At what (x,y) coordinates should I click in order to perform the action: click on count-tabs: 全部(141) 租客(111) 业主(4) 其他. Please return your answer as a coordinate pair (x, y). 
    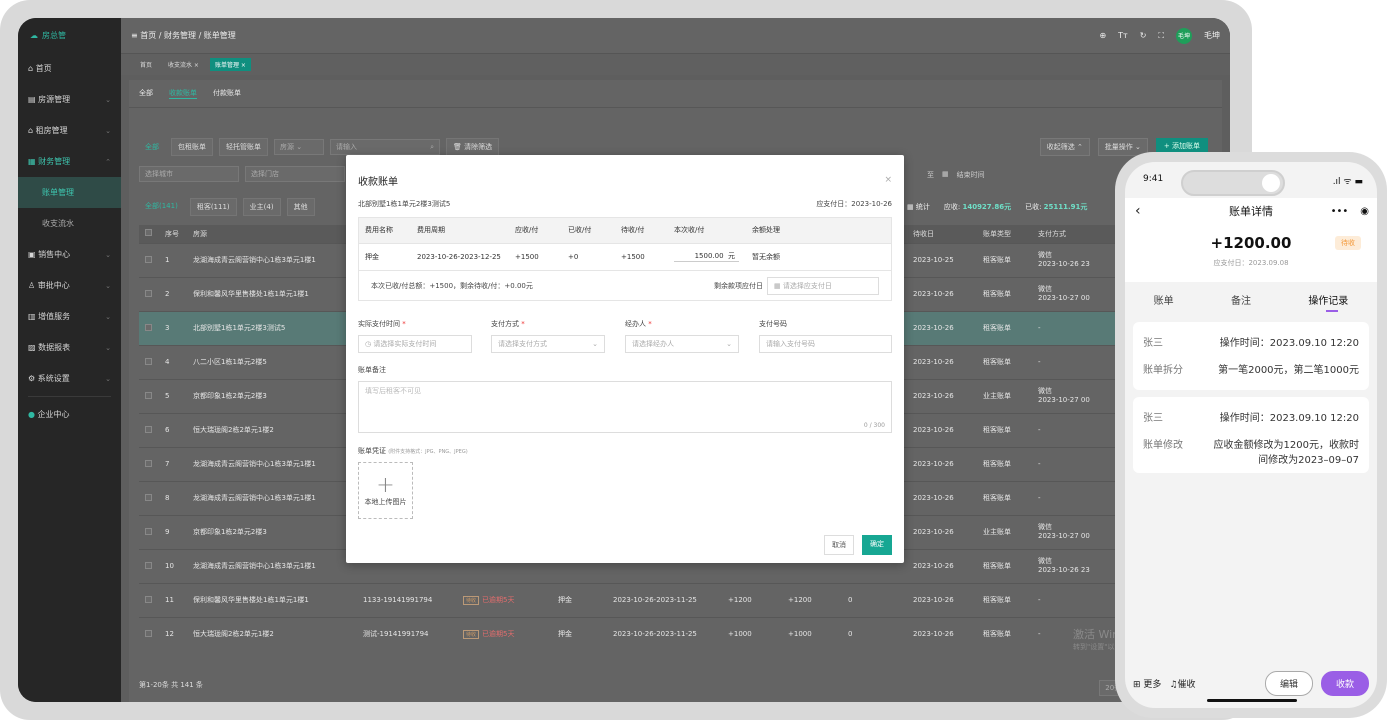
    Looking at the image, I should click on (227, 207).